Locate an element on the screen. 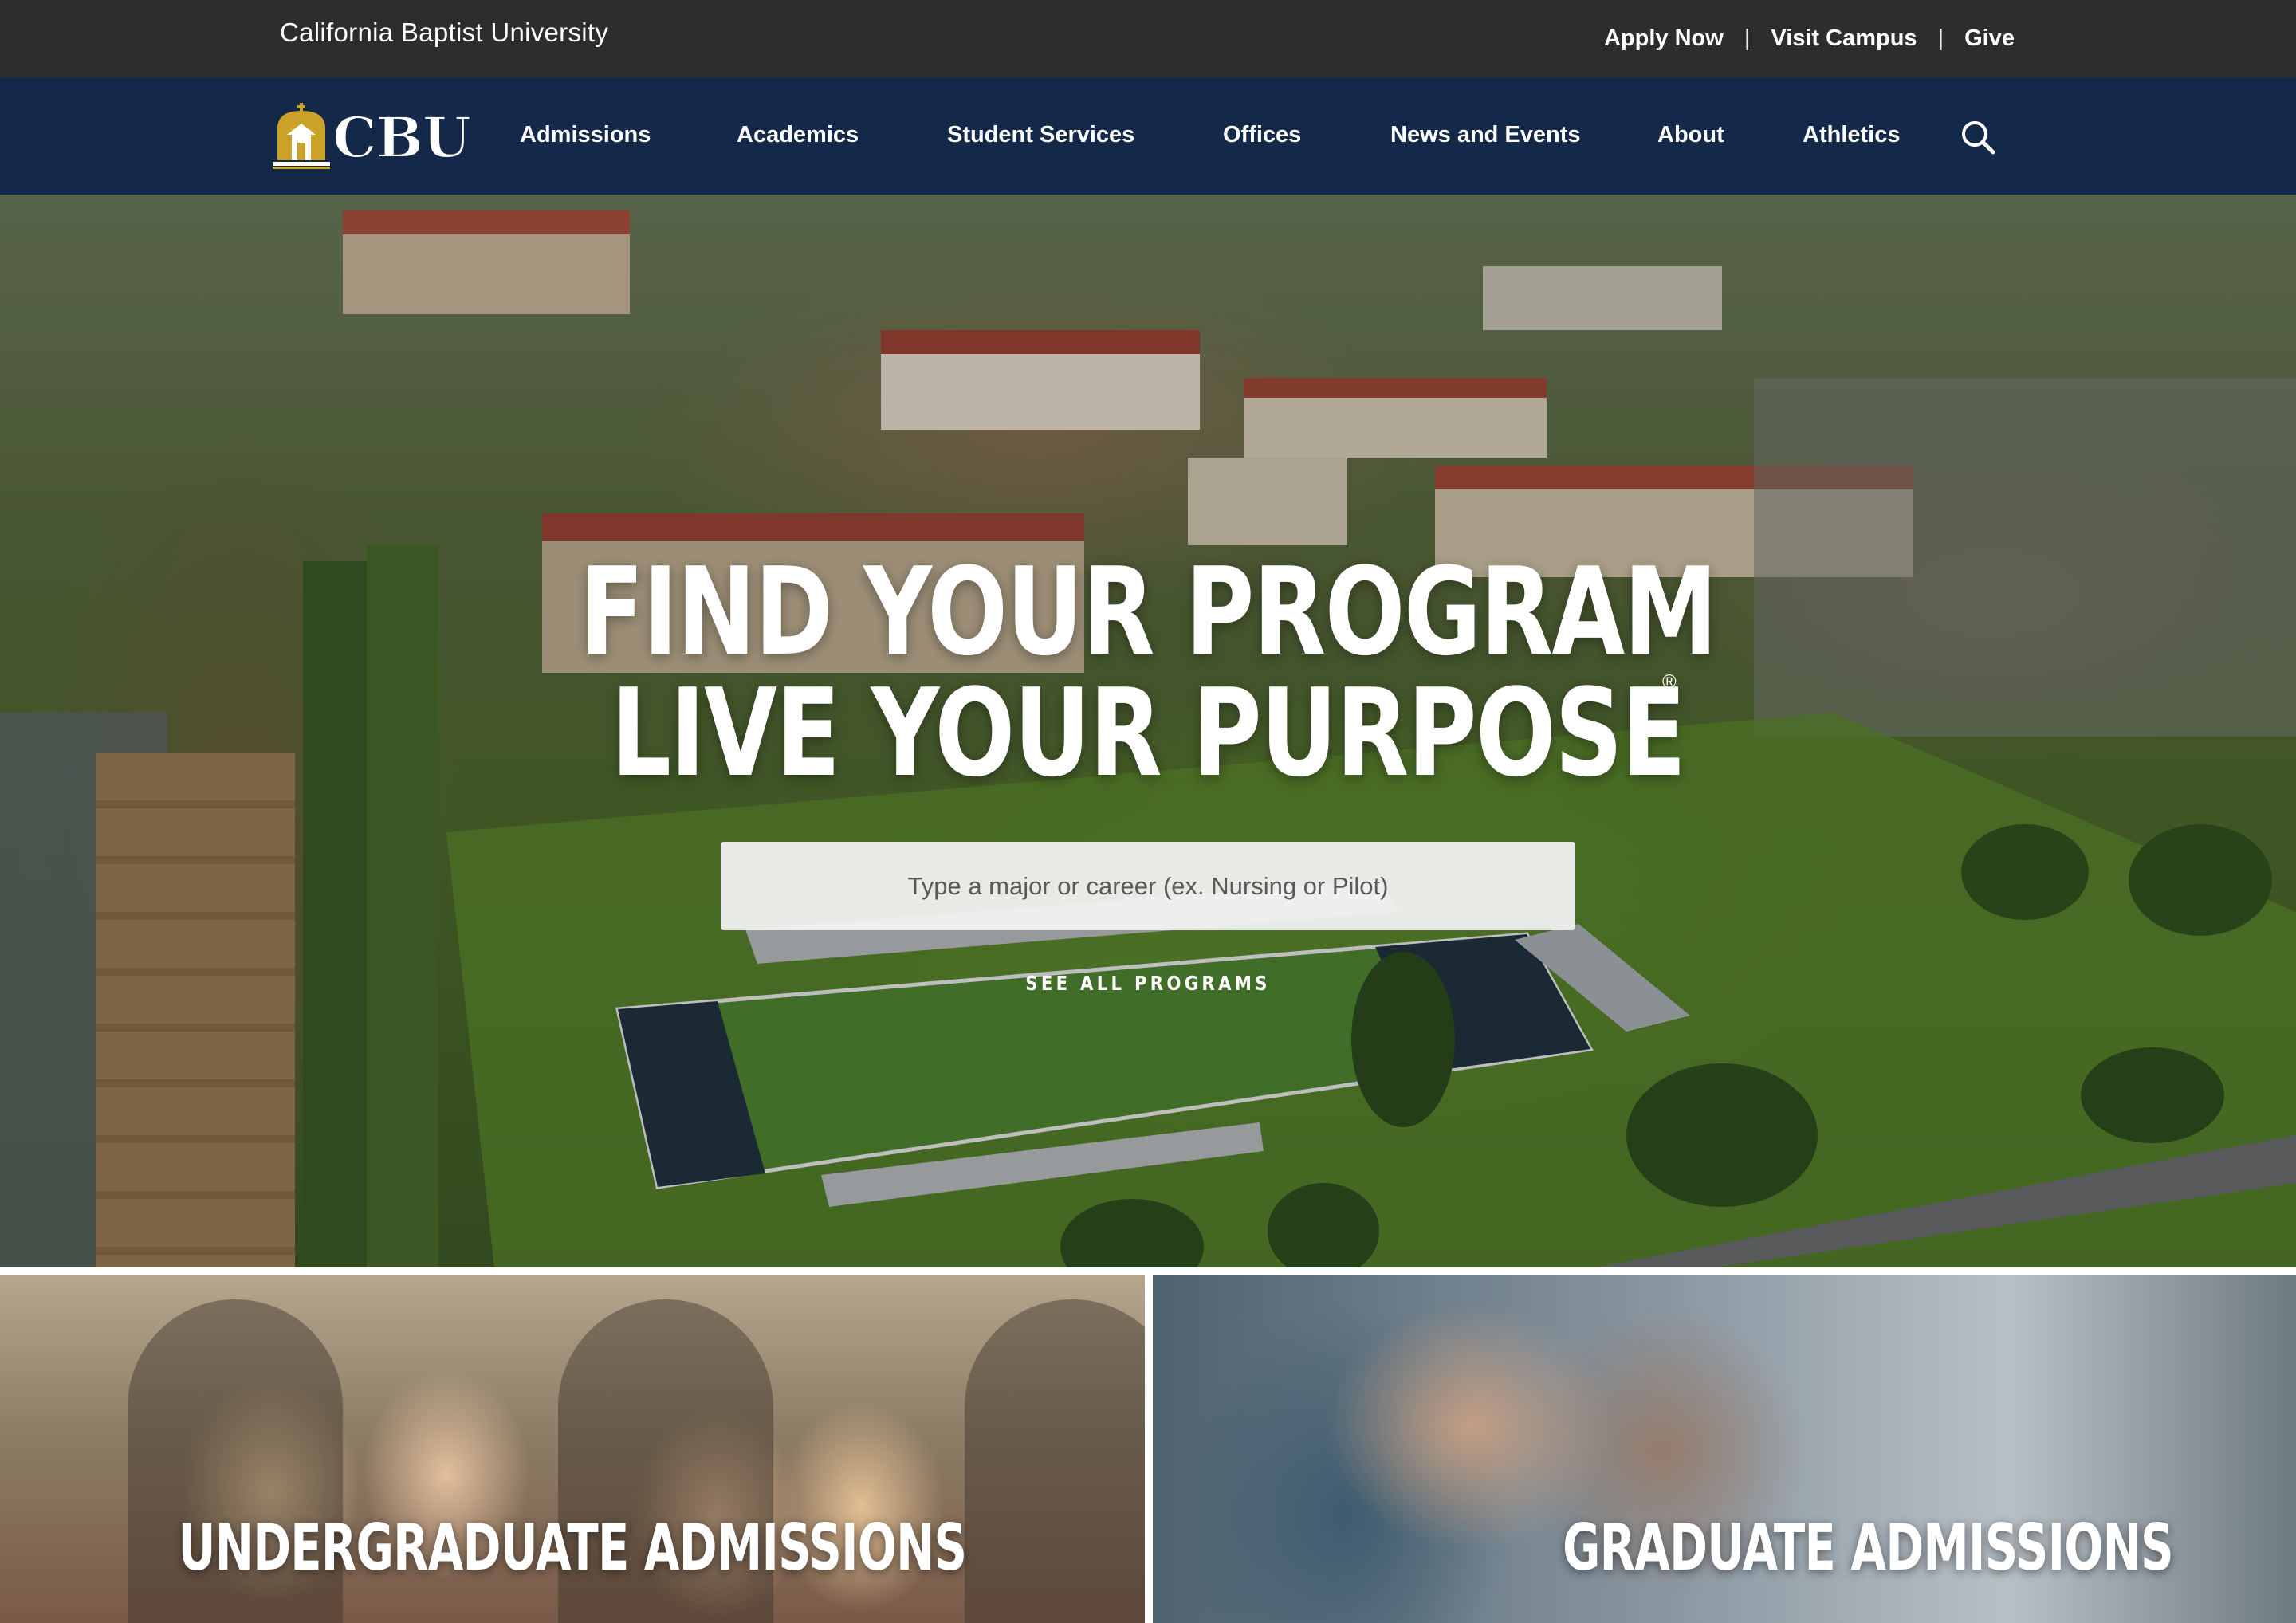 This screenshot has height=1623, width=2296. give-link: Give is located at coordinates (1989, 39).